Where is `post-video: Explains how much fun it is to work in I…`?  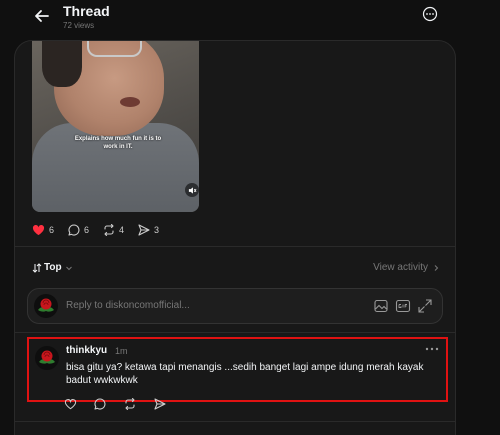 post-video: Explains how much fun it is to work in I… is located at coordinates (115, 126).